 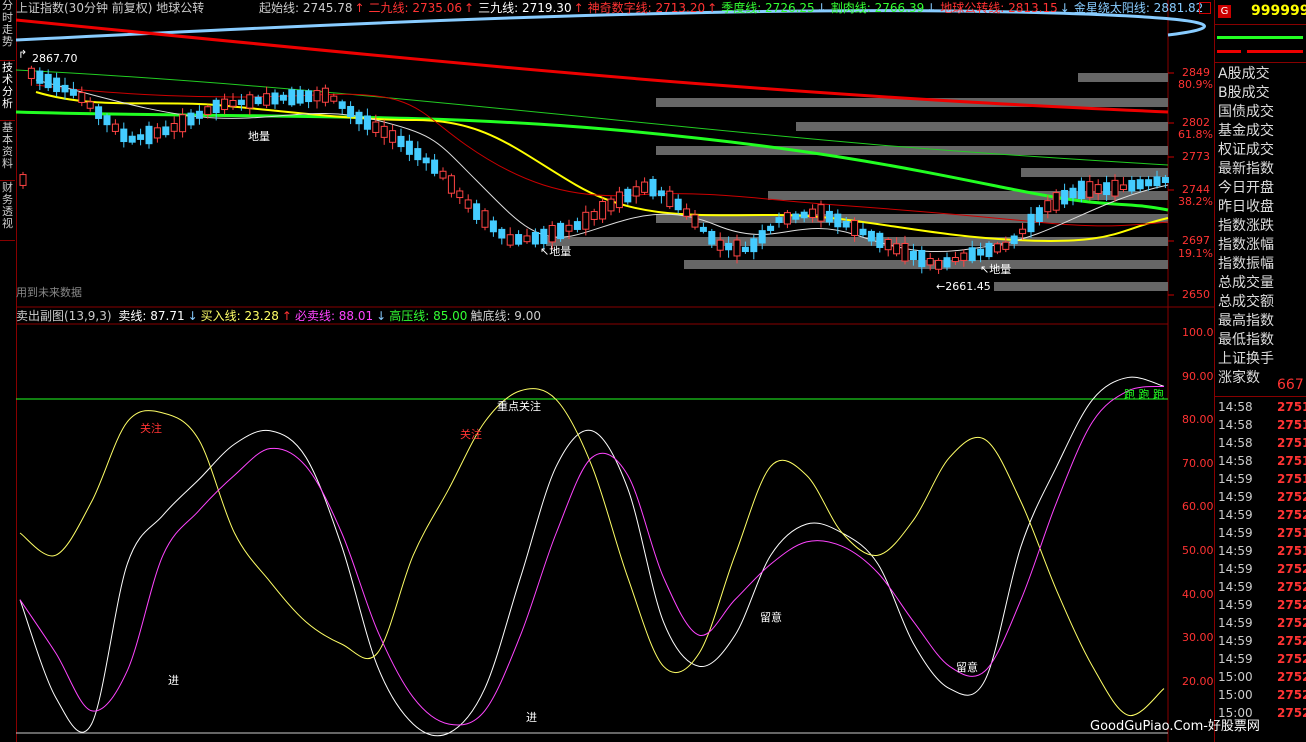 I want to click on fib-label: 61.8%, so click(x=1195, y=134).